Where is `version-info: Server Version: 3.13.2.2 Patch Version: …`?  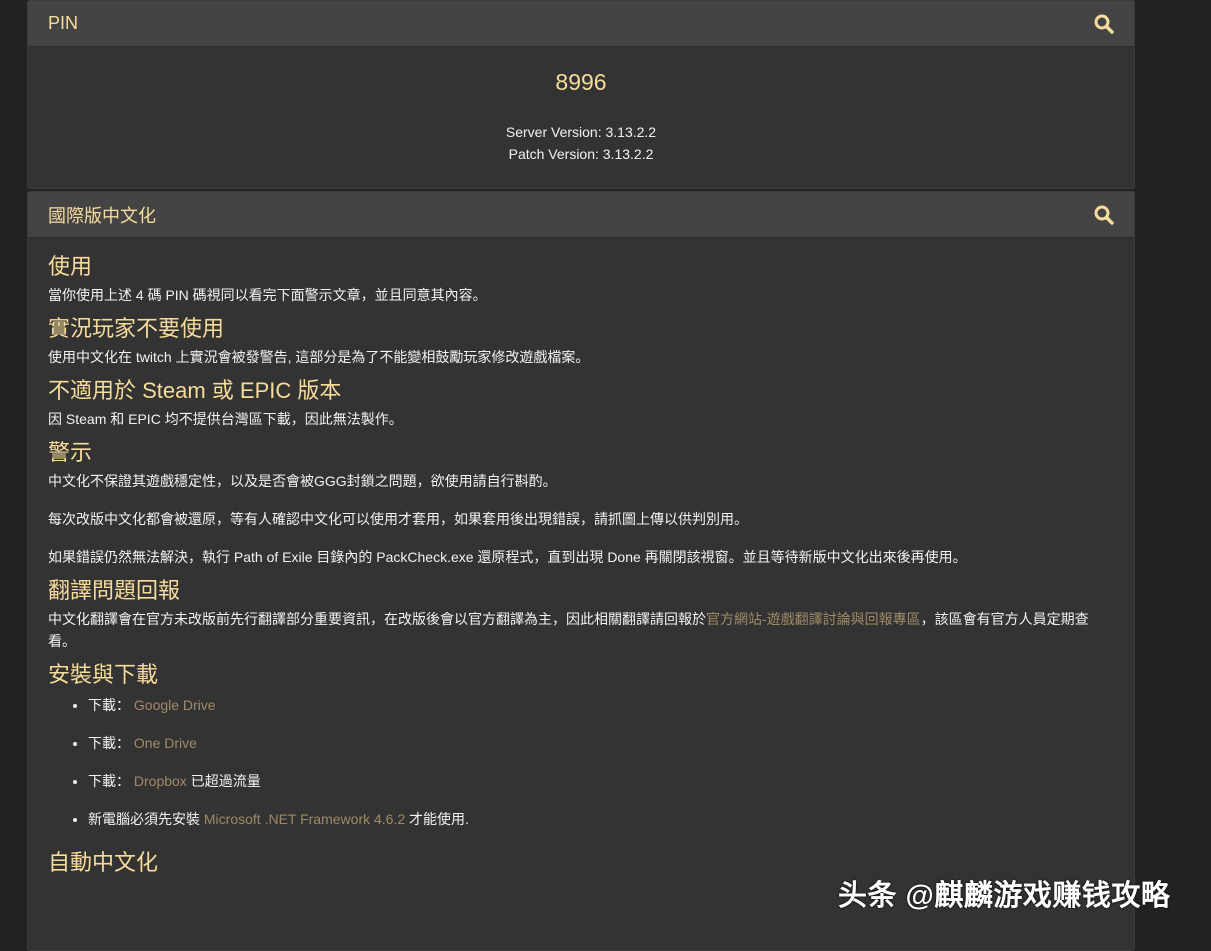
version-info: Server Version: 3.13.2.2 Patch Version: … is located at coordinates (581, 143).